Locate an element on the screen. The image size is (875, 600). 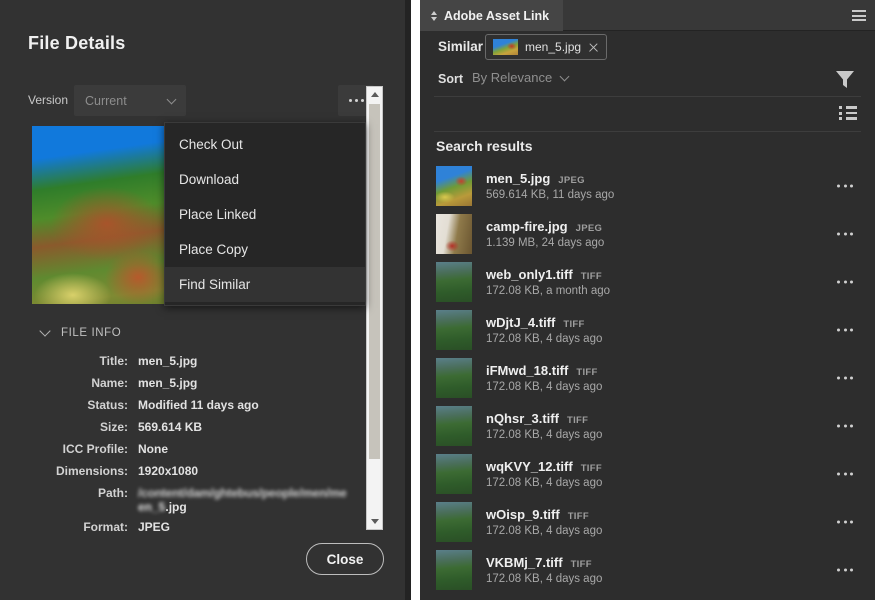
list-item: camp-fire.jpg JPEG 1.139 MB, 24 days ago is located at coordinates (647, 234).